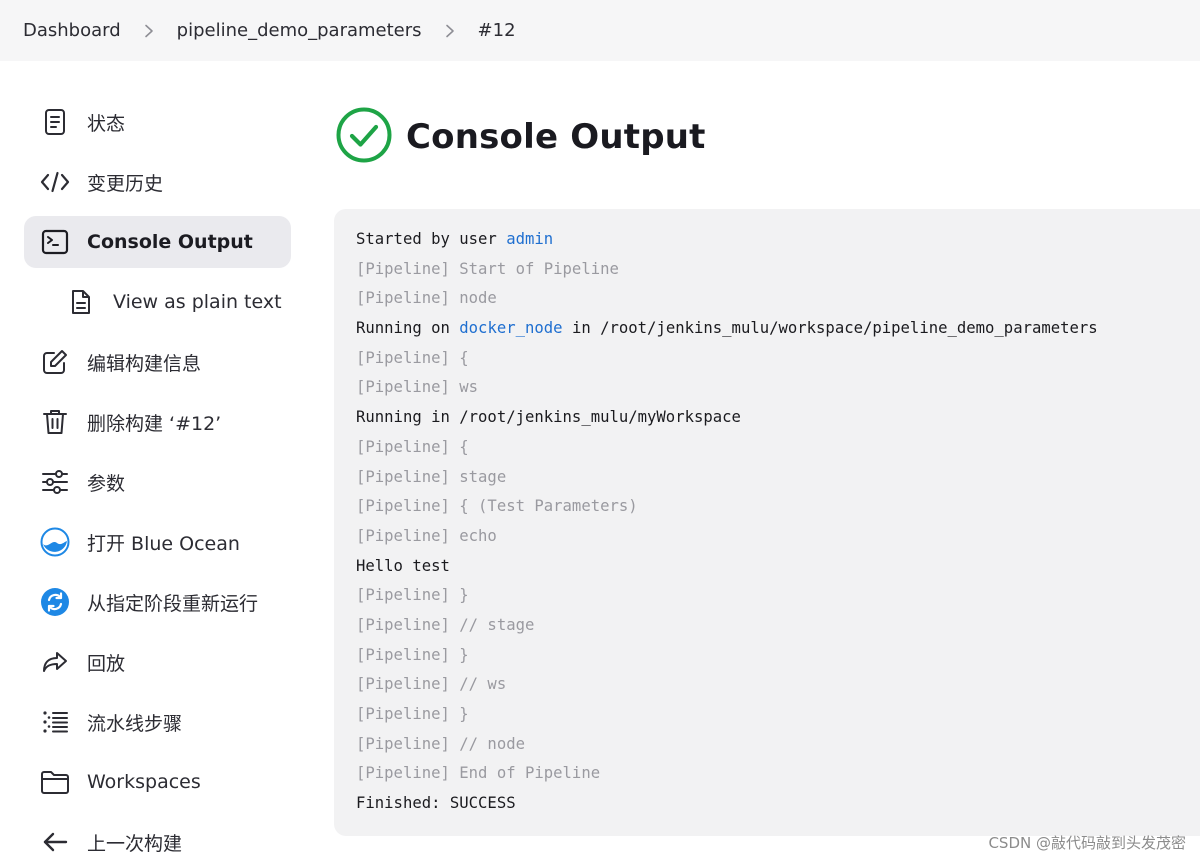 The height and width of the screenshot is (868, 1200). What do you see at coordinates (55, 362) in the screenshot?
I see `edit-icon` at bounding box center [55, 362].